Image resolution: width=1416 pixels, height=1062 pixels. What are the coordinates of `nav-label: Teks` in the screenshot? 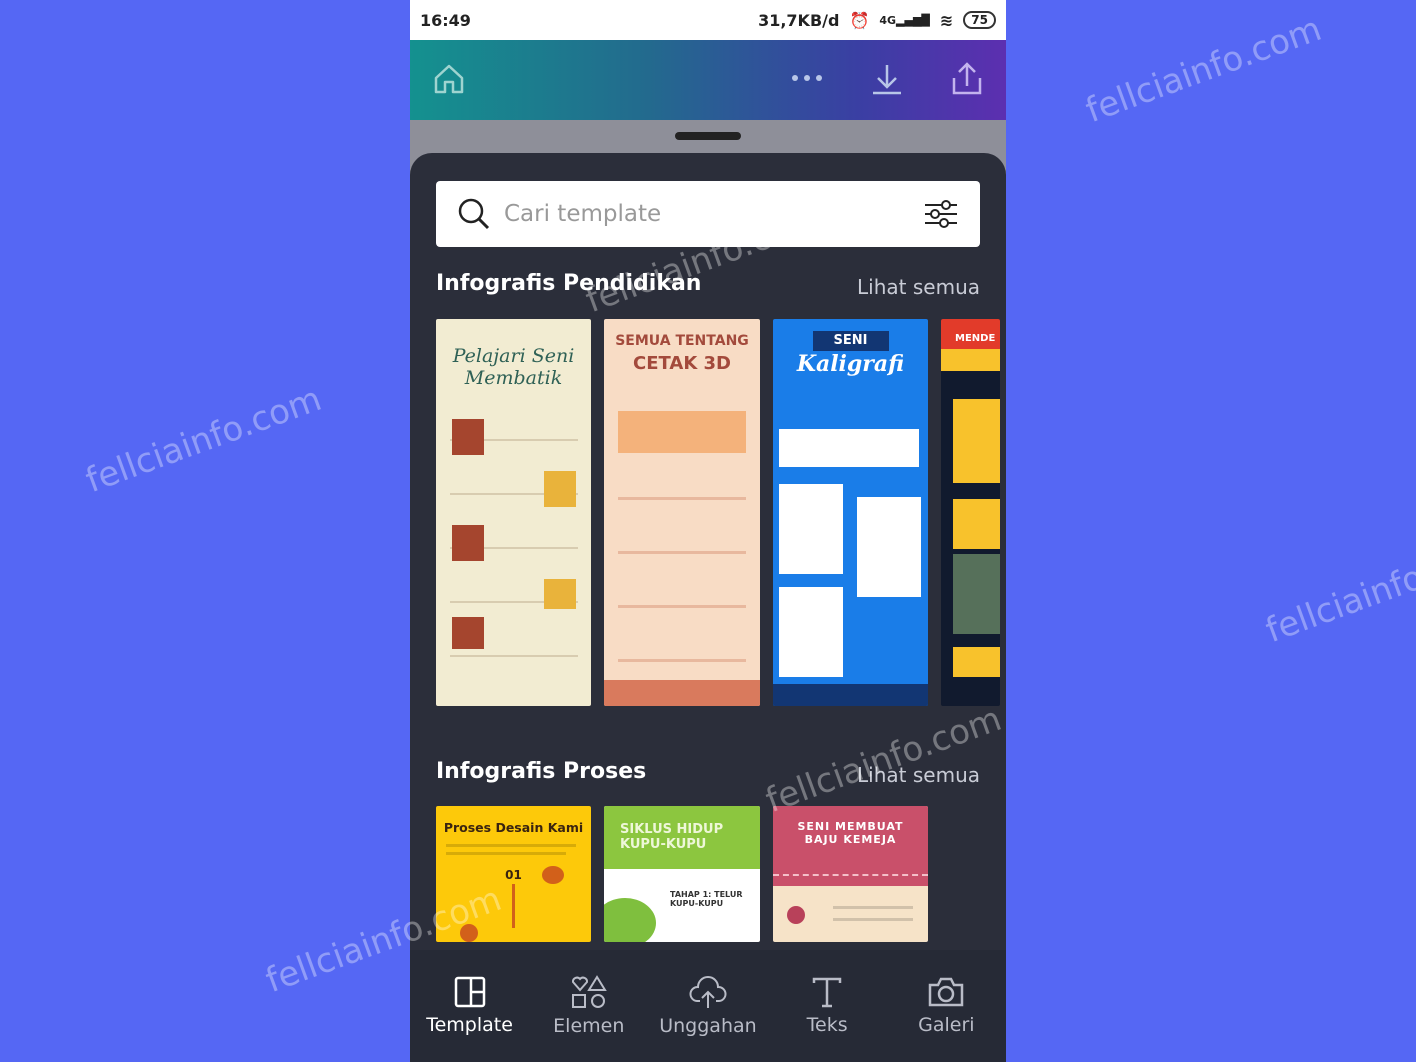 It's located at (827, 1025).